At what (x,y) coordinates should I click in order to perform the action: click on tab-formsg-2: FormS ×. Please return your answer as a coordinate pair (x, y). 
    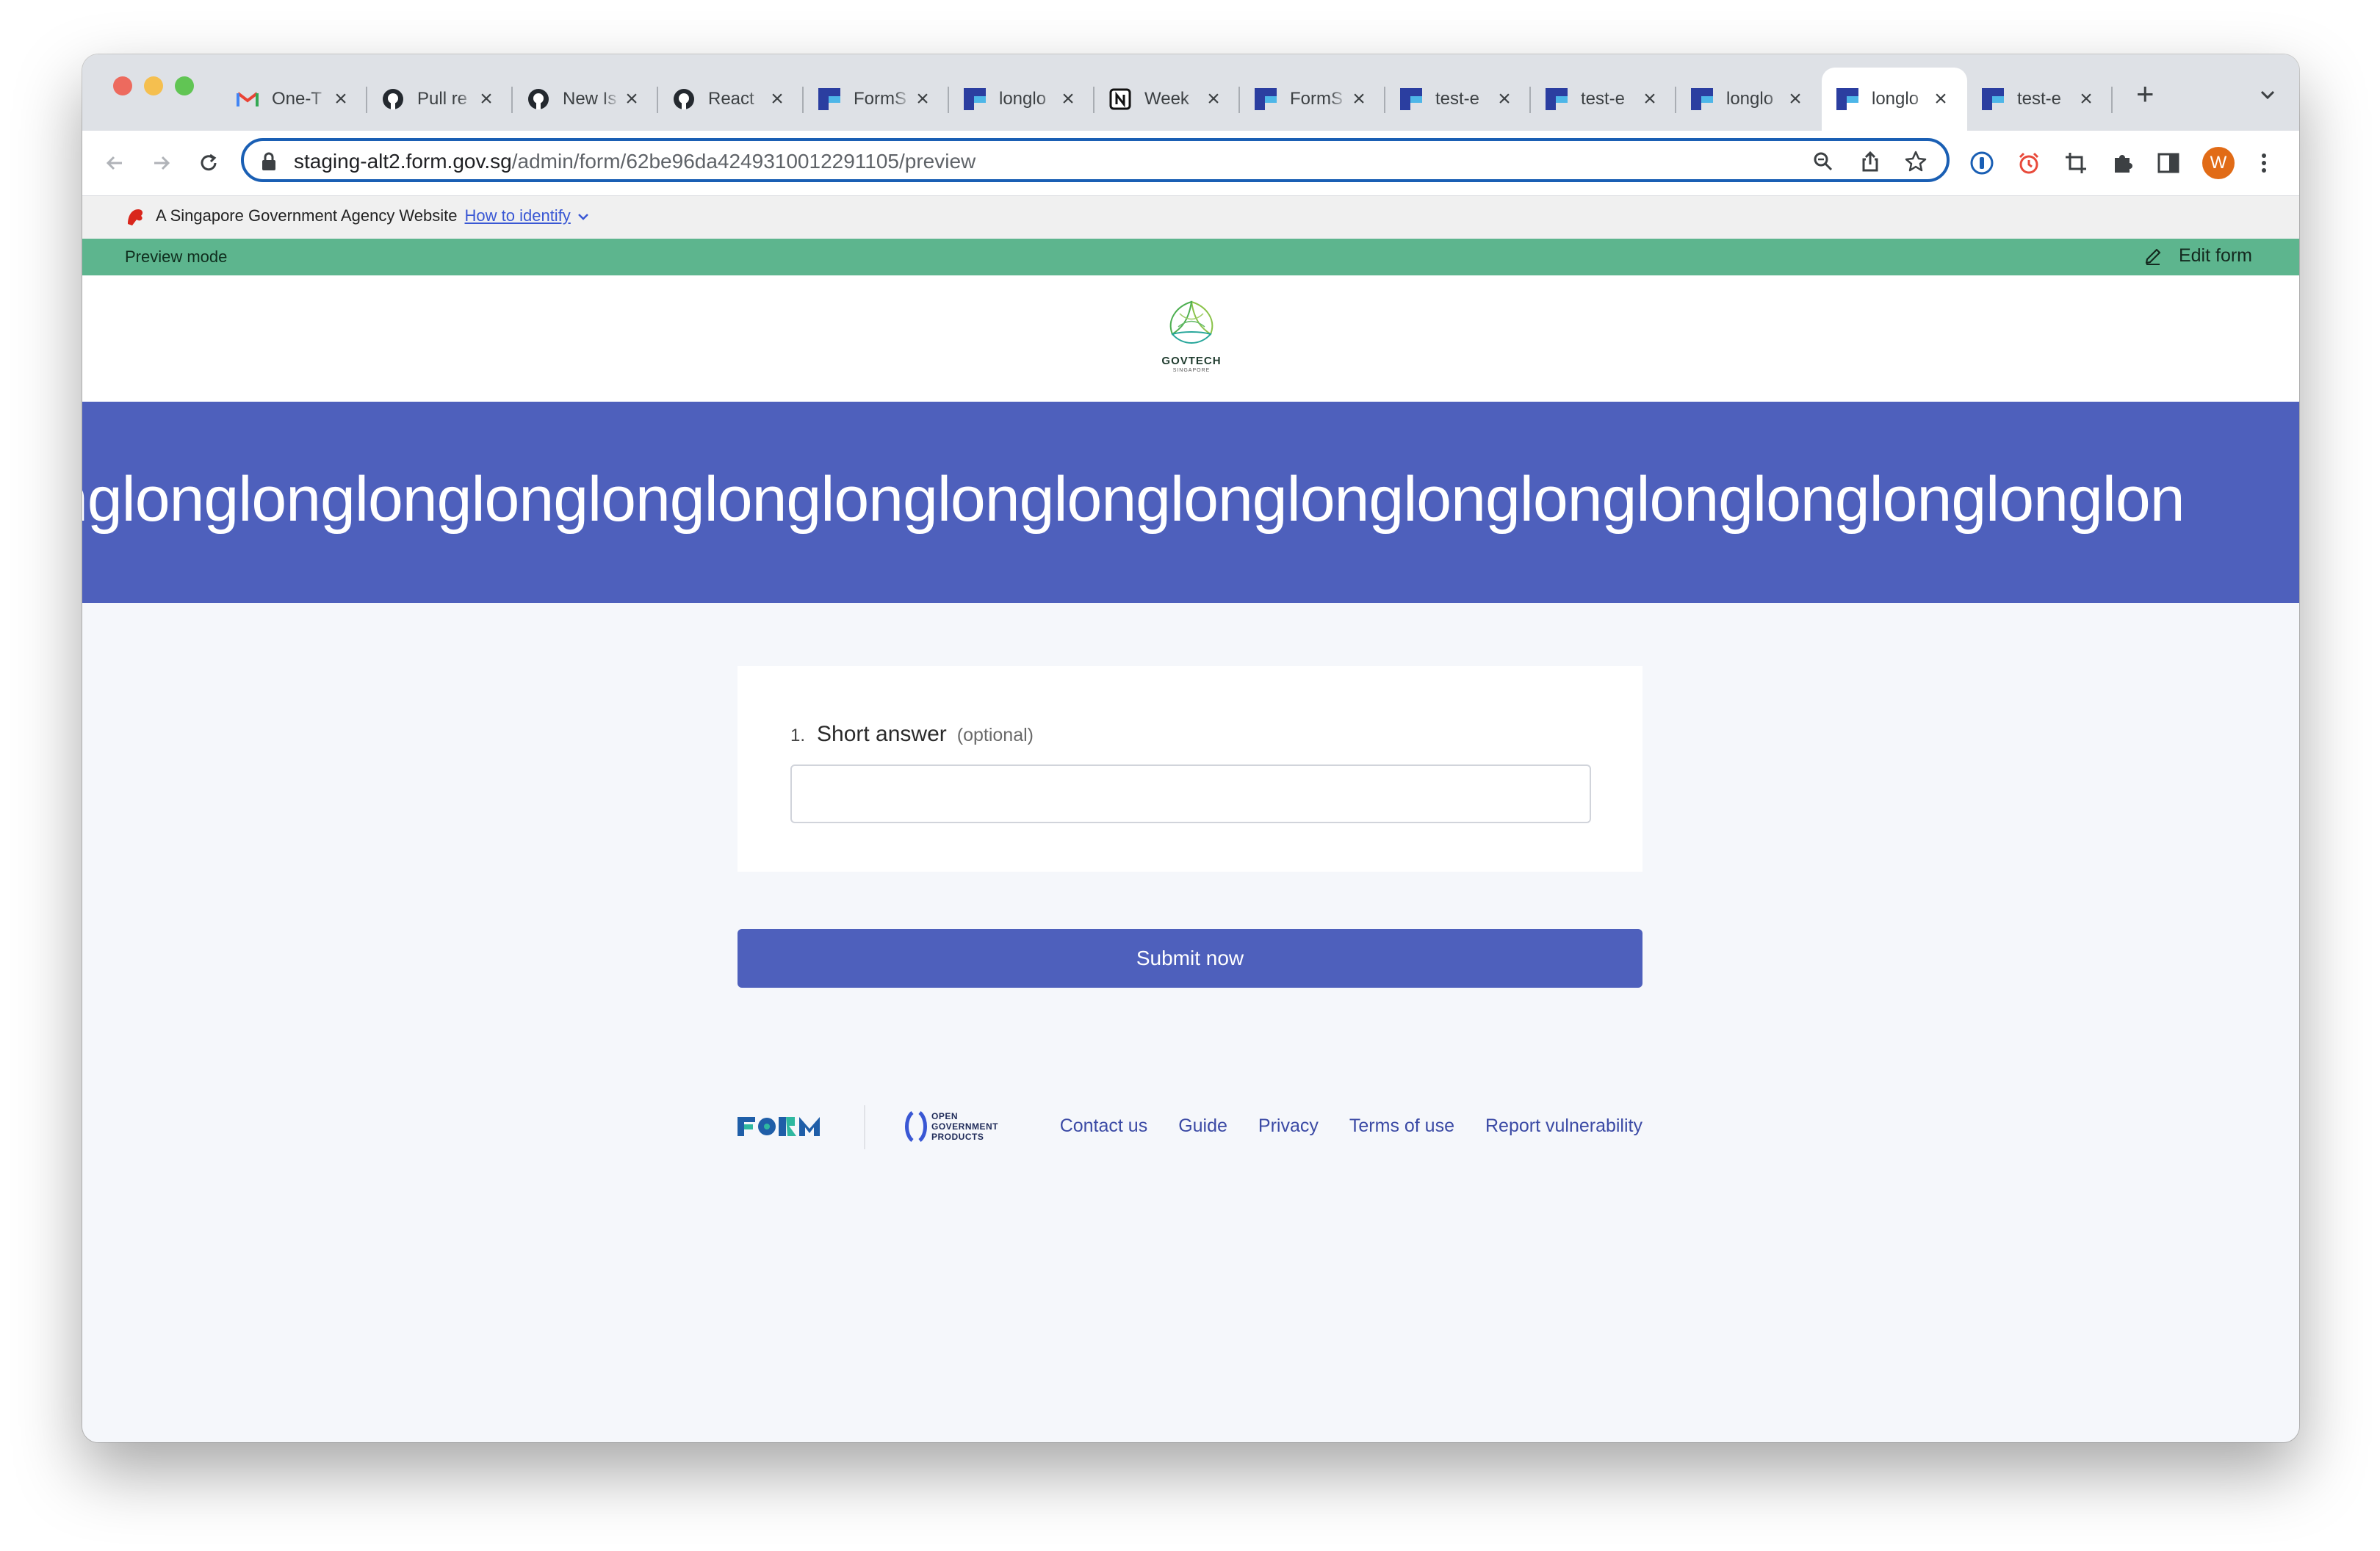
    Looking at the image, I should click on (1312, 99).